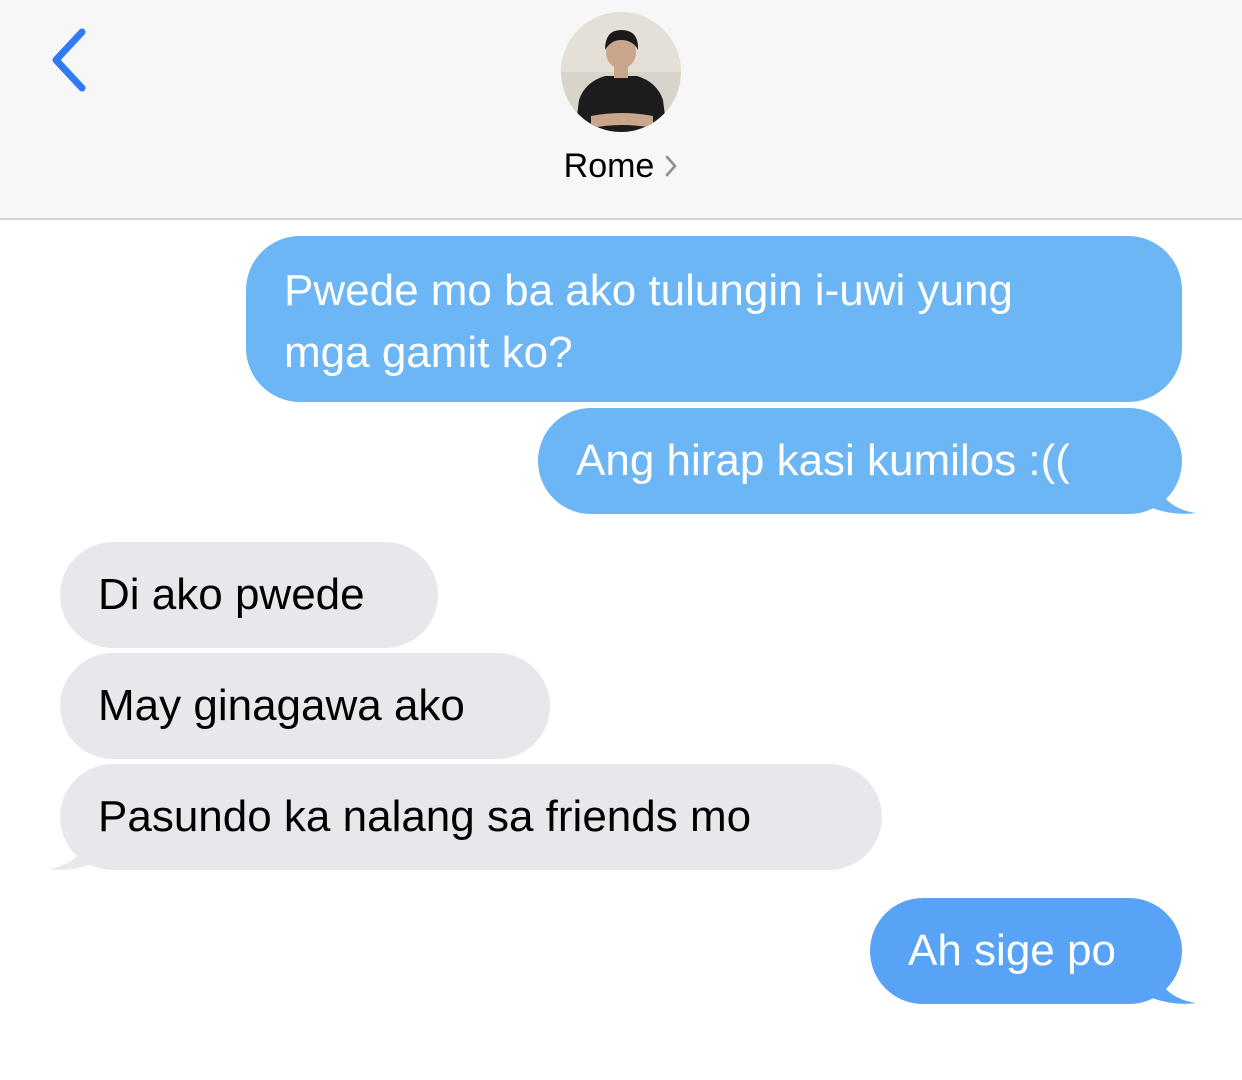 This screenshot has width=1242, height=1080. What do you see at coordinates (281, 705) in the screenshot?
I see `message-text: May ginagawa ako` at bounding box center [281, 705].